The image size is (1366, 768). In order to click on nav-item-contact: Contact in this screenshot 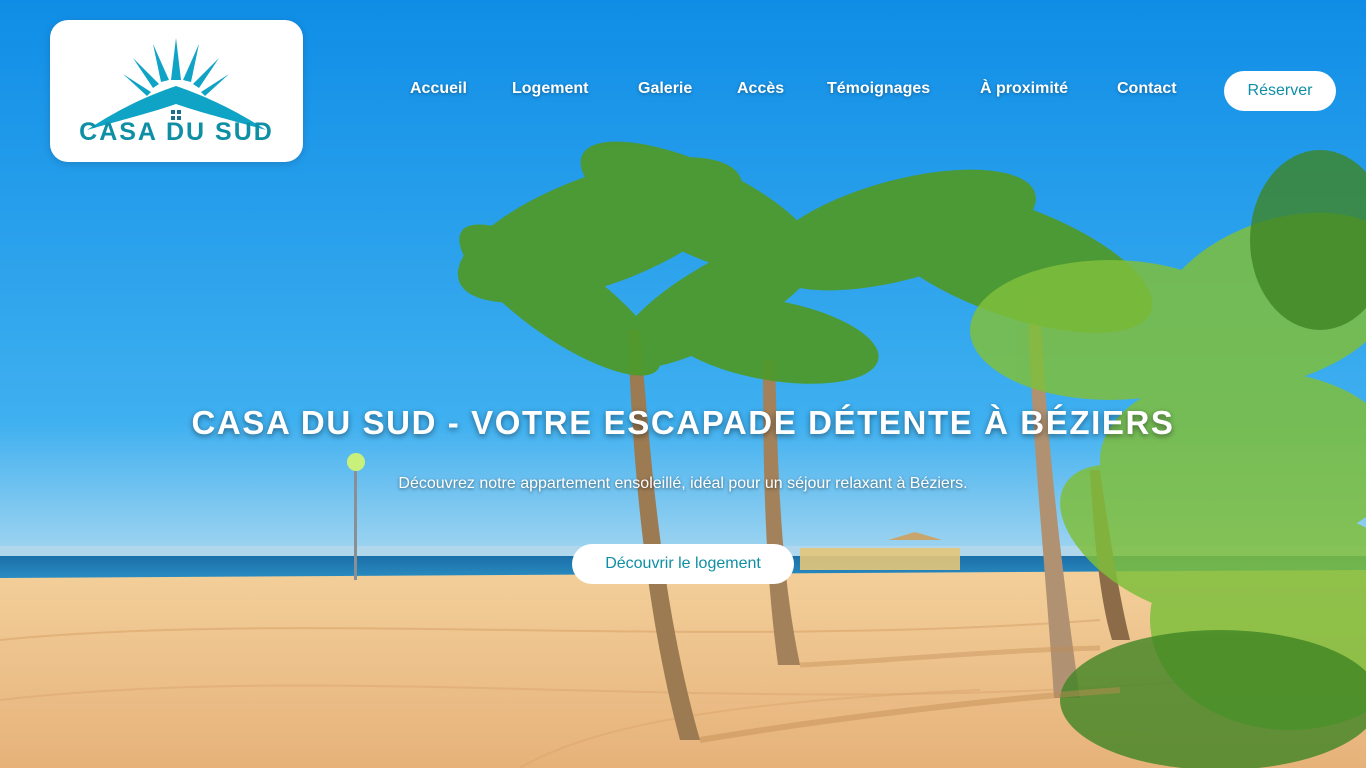, I will do `click(1147, 89)`.